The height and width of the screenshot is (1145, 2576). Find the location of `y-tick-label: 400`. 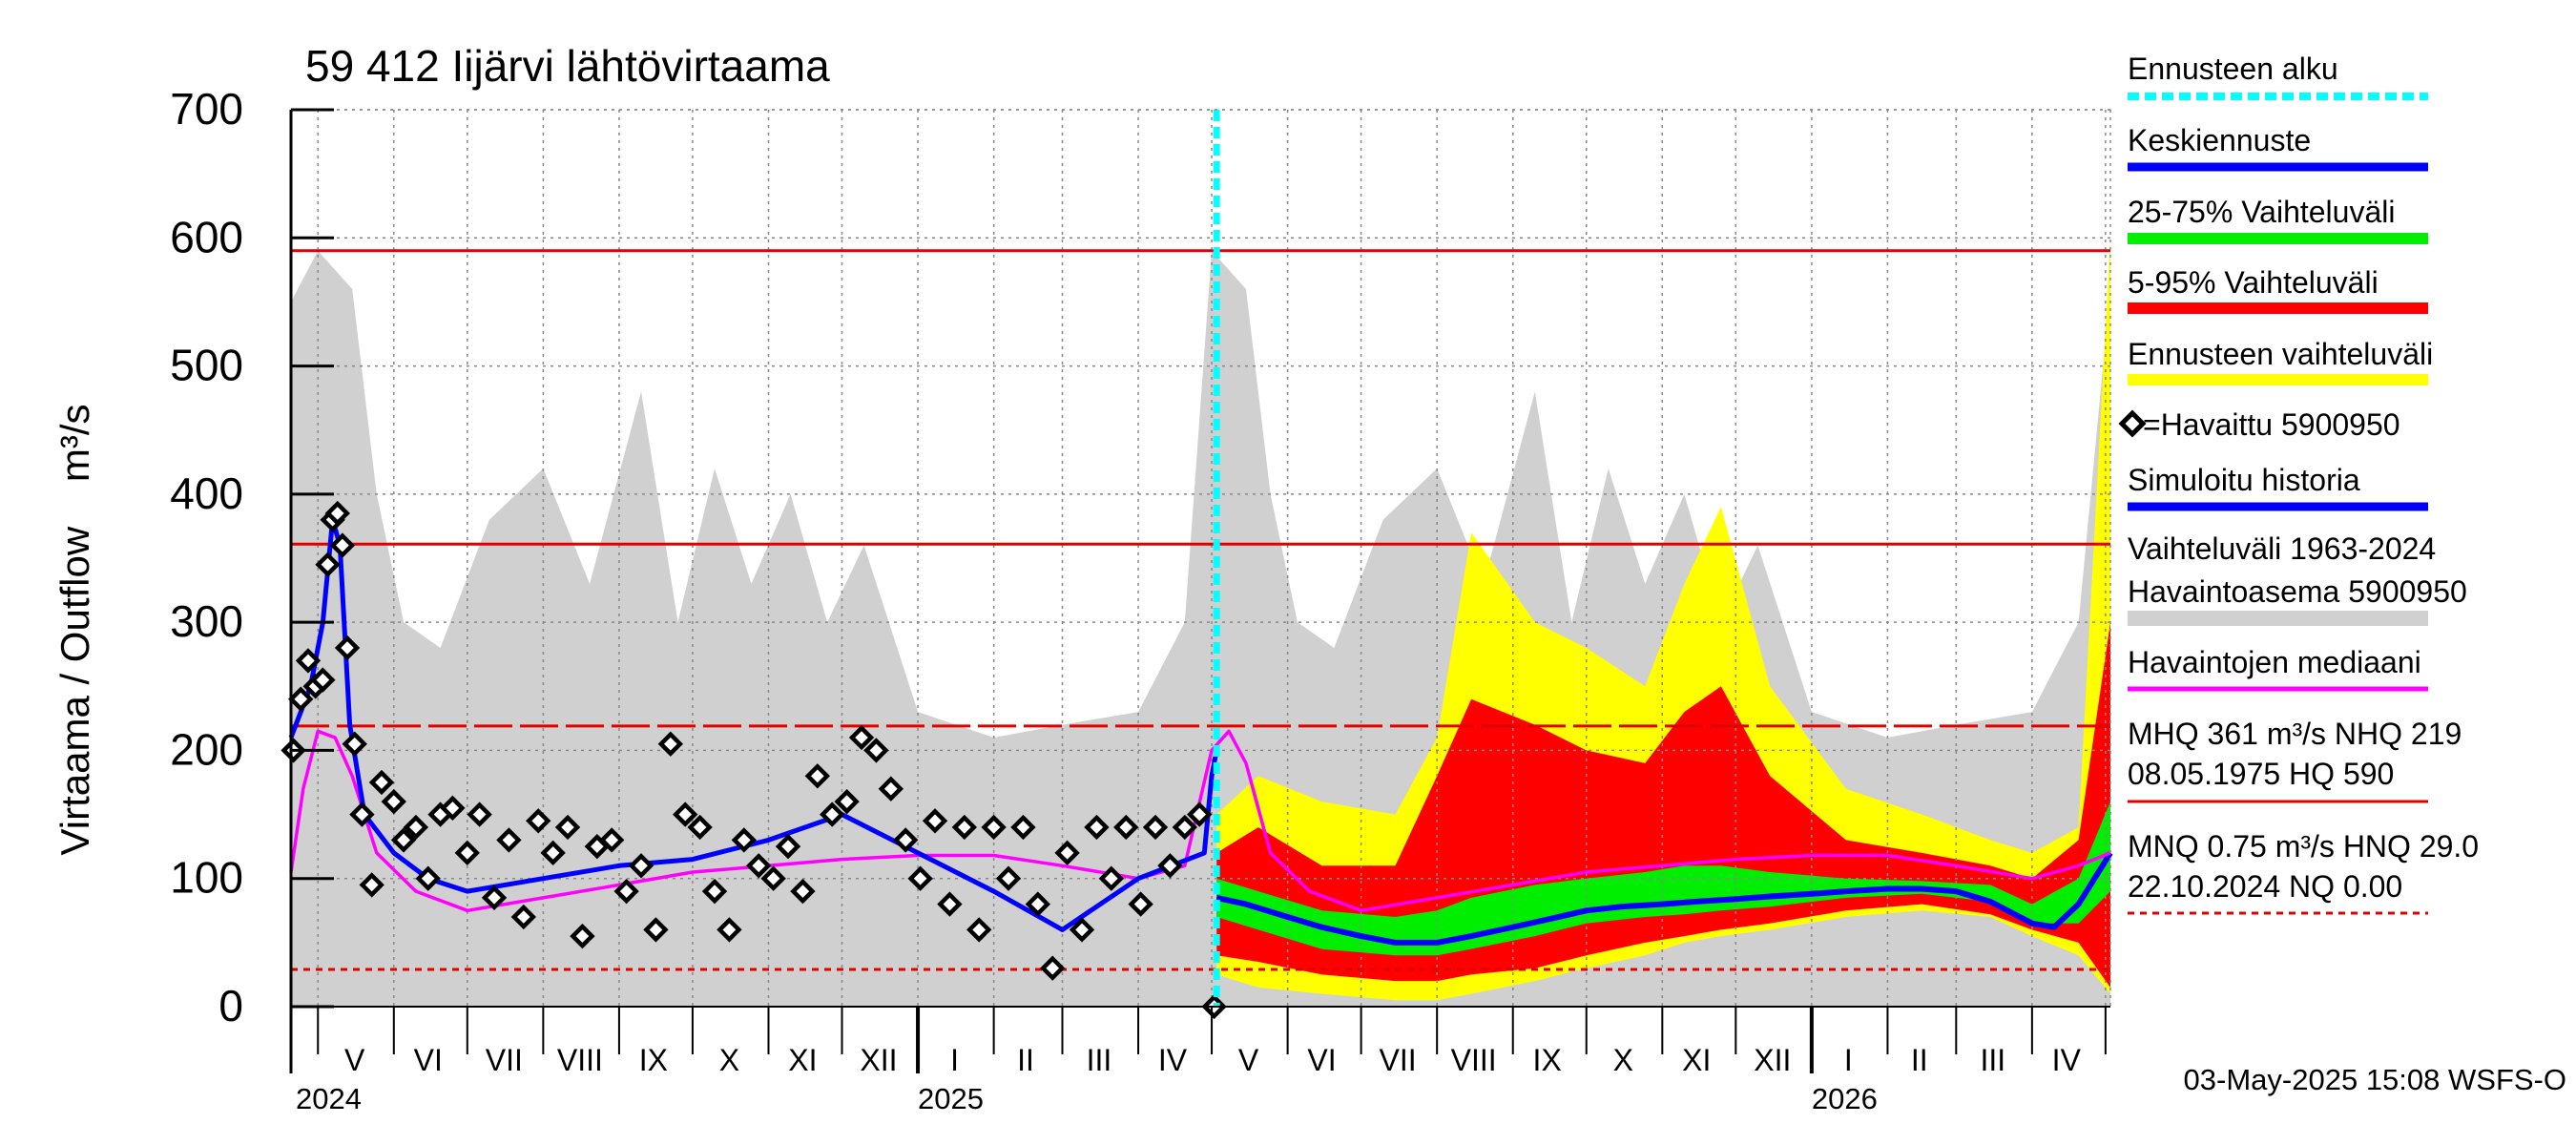

y-tick-label: 400 is located at coordinates (206, 493).